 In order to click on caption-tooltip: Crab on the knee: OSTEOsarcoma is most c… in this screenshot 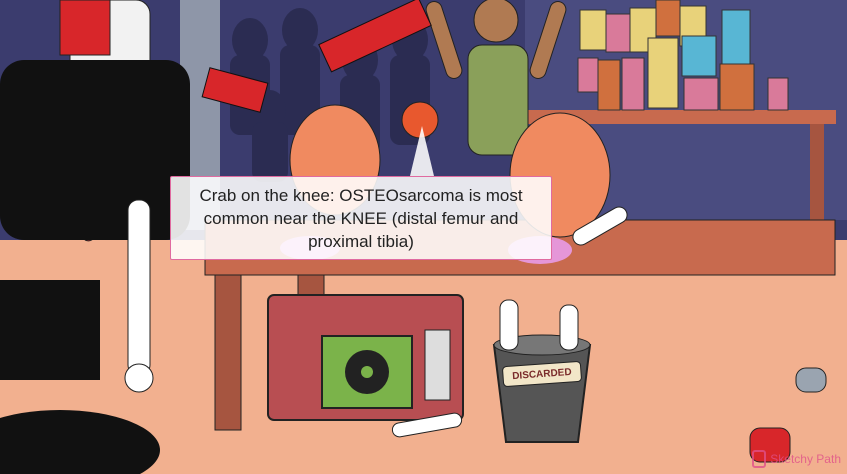, I will do `click(361, 218)`.